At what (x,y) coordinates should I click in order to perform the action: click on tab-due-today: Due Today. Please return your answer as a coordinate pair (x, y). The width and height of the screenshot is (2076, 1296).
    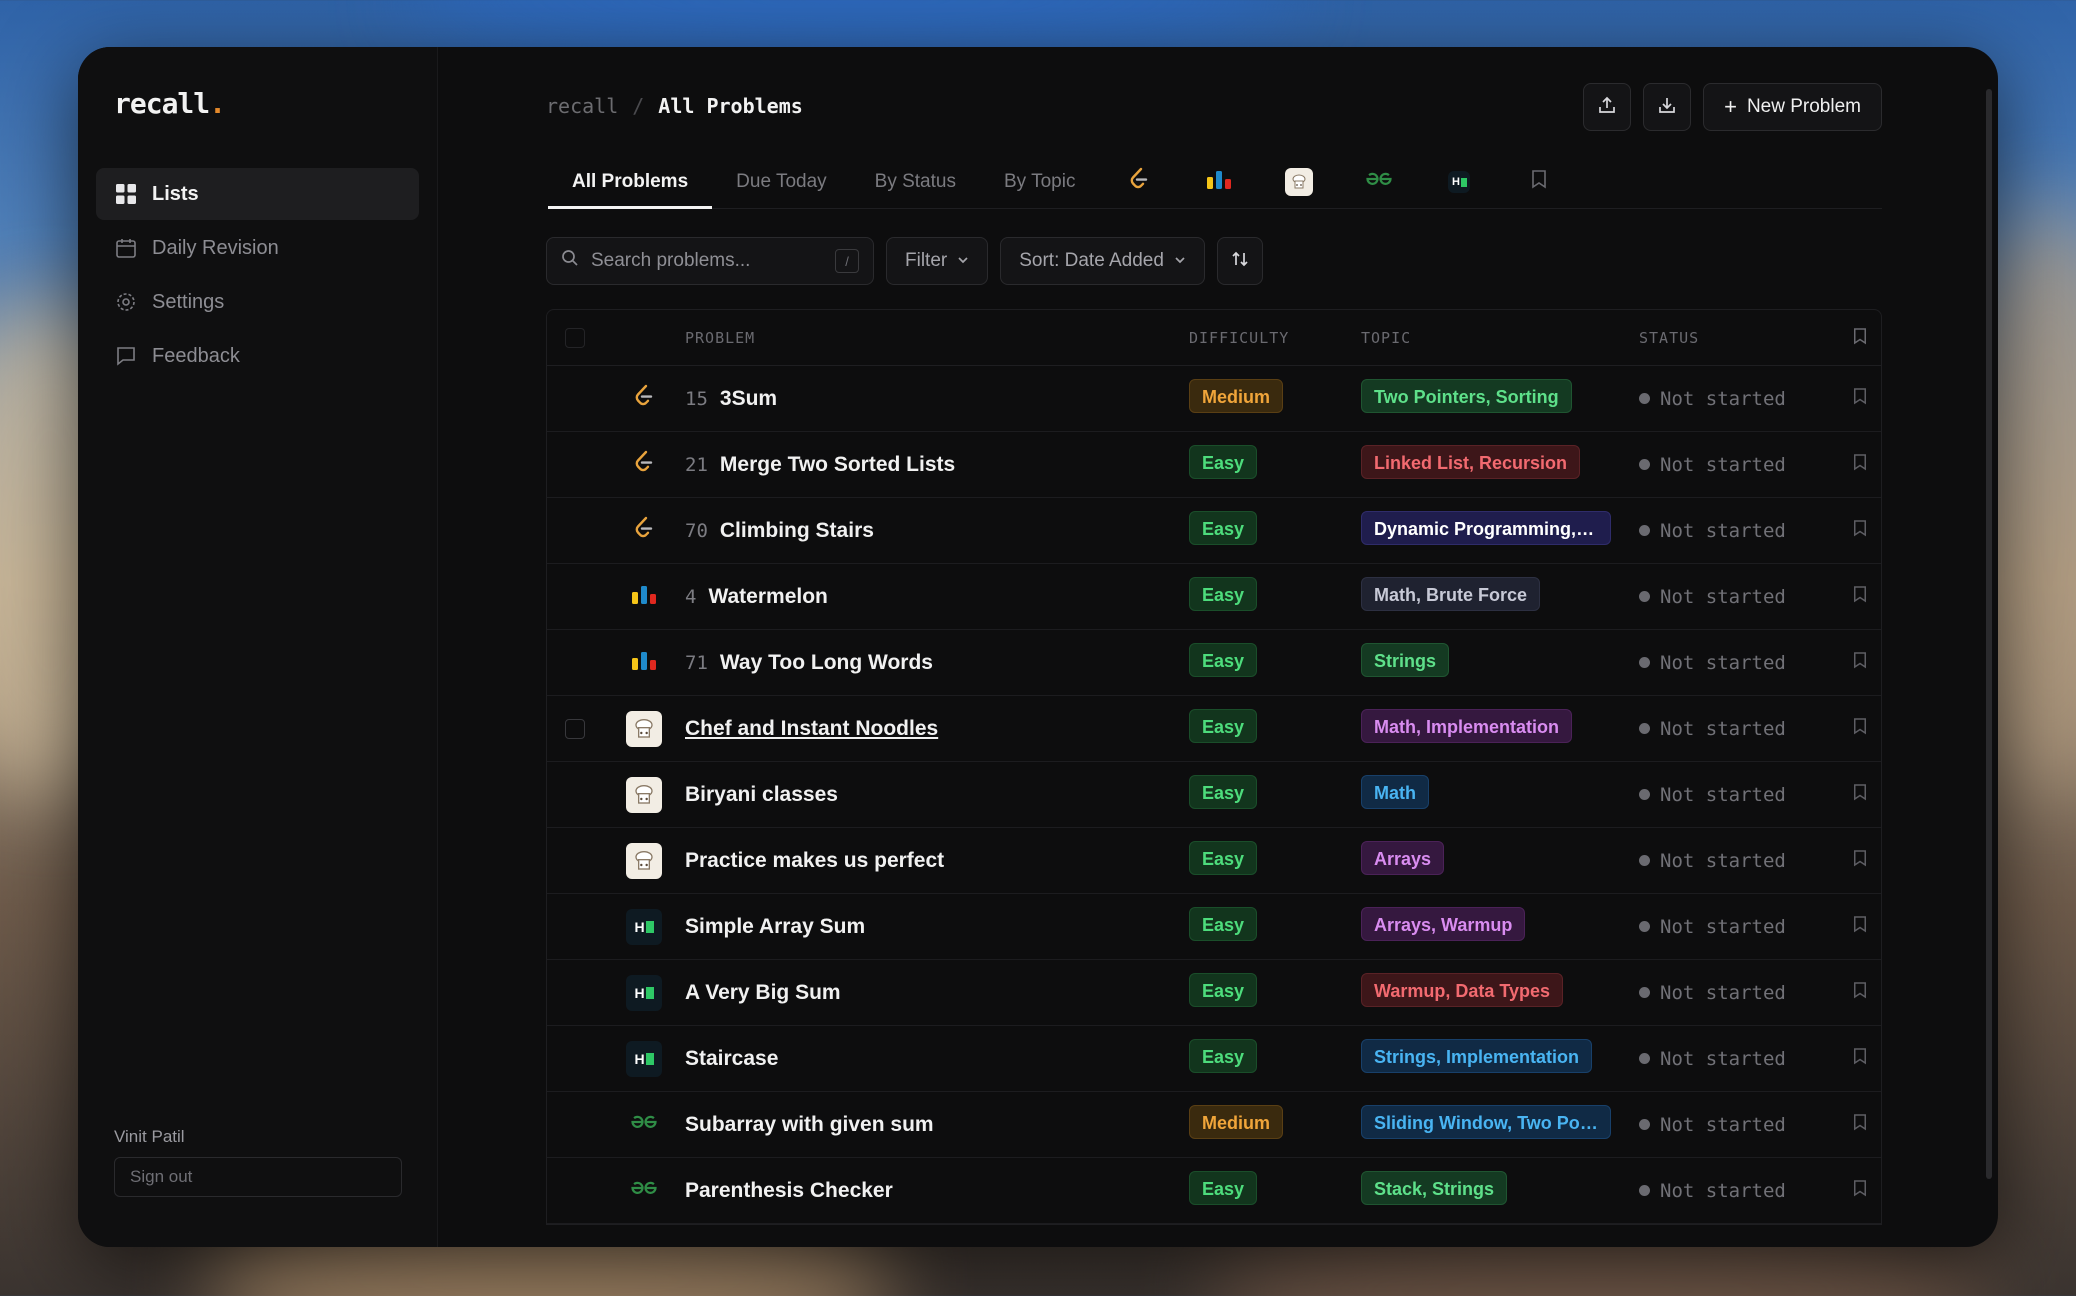
    Looking at the image, I should click on (781, 182).